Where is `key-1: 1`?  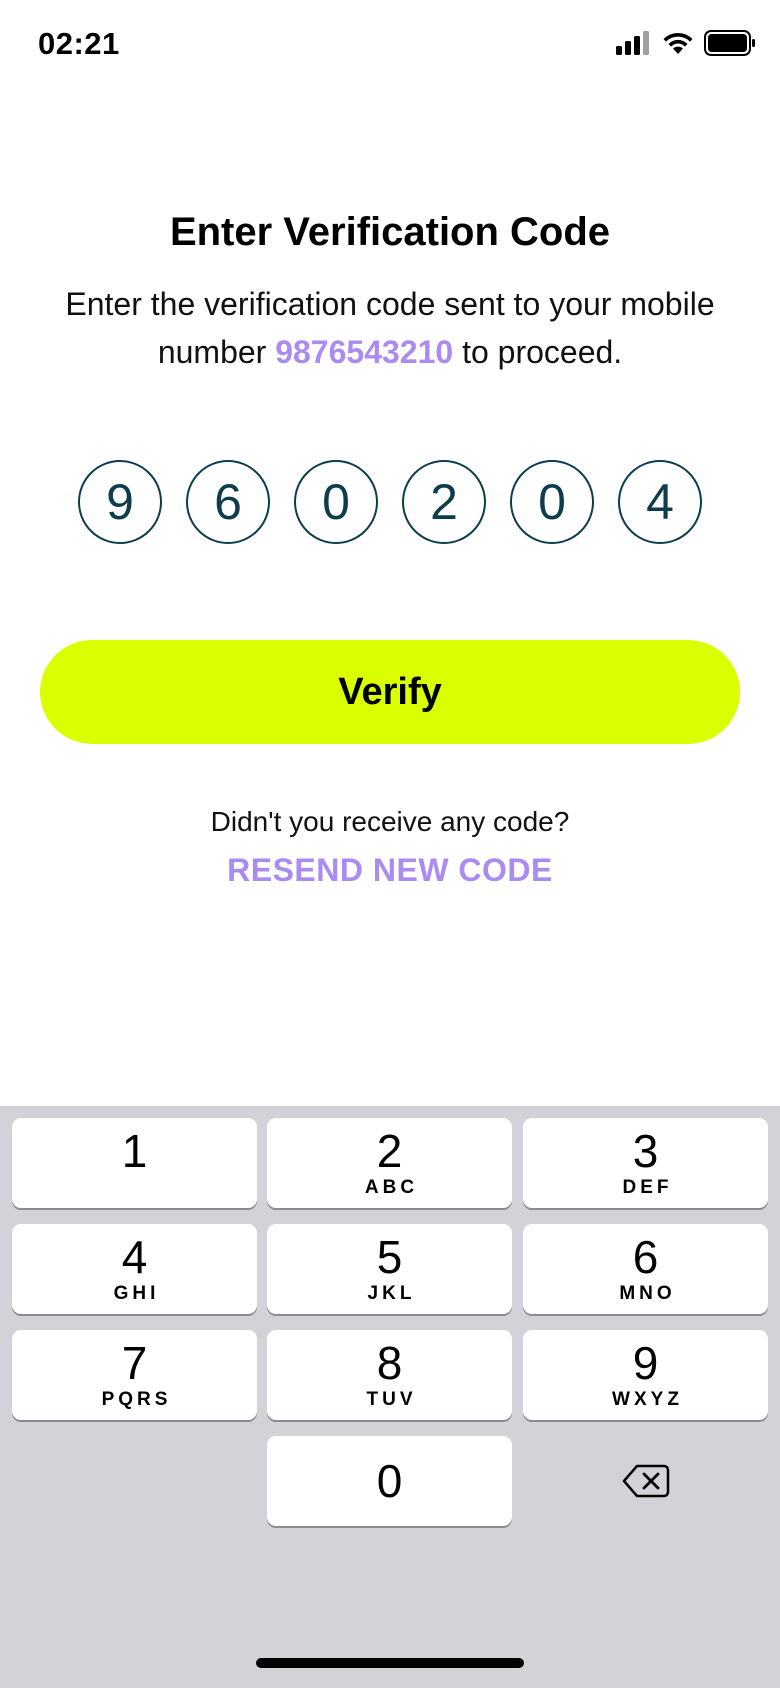
key-1: 1 is located at coordinates (134, 1163).